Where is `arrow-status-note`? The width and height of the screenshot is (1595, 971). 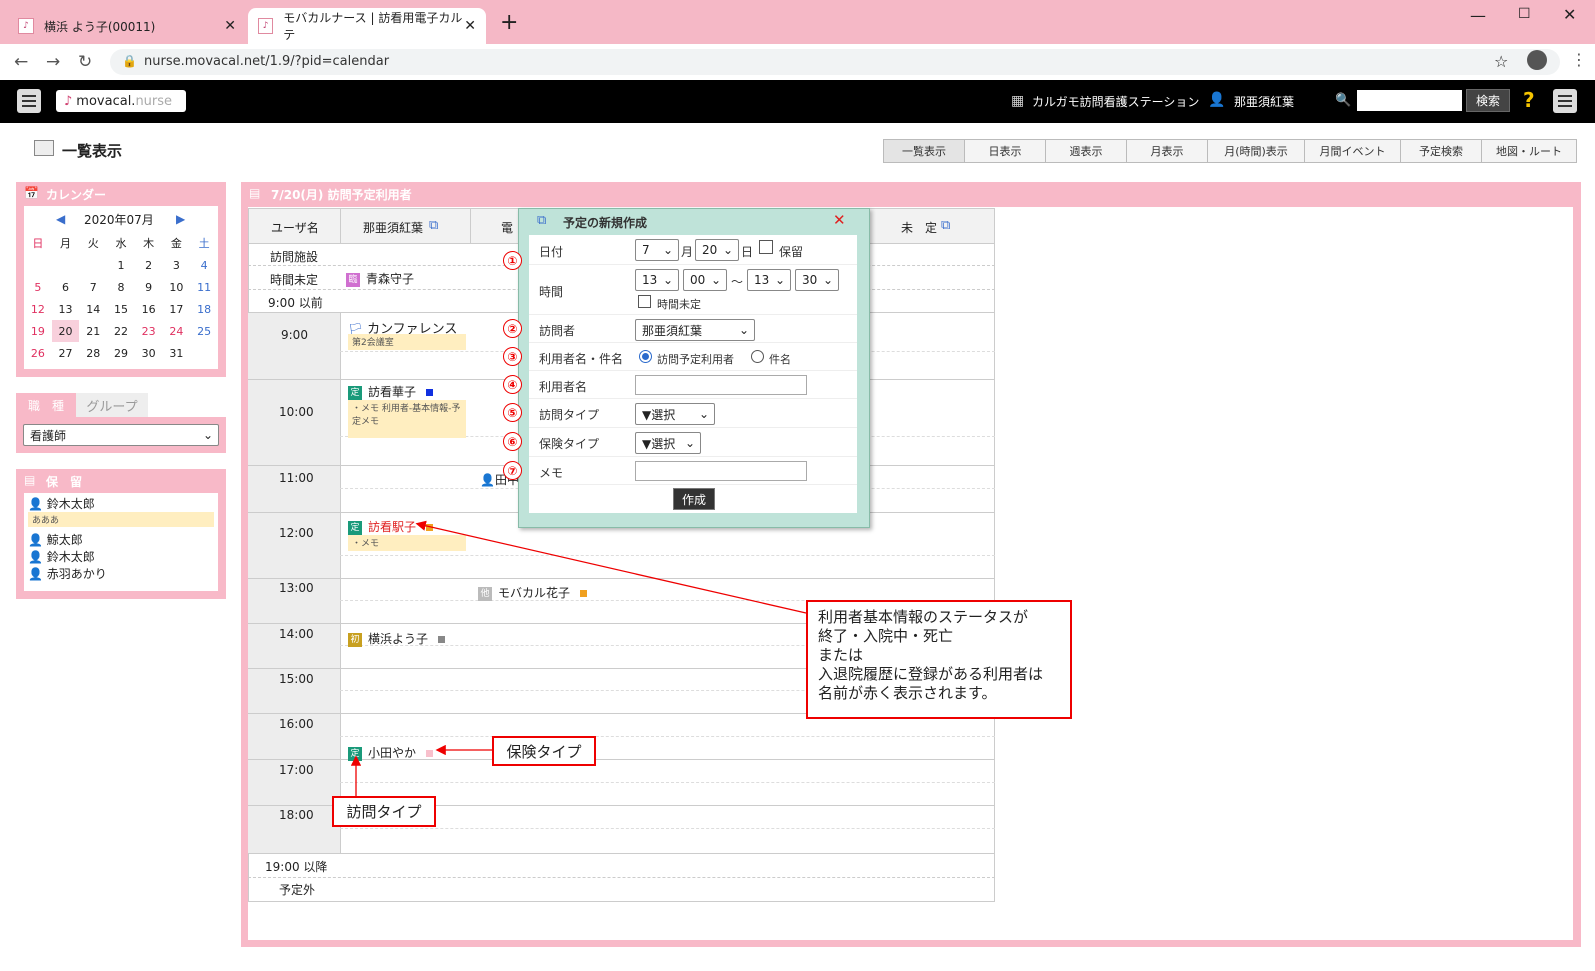
arrow-status-note is located at coordinates (611, 567).